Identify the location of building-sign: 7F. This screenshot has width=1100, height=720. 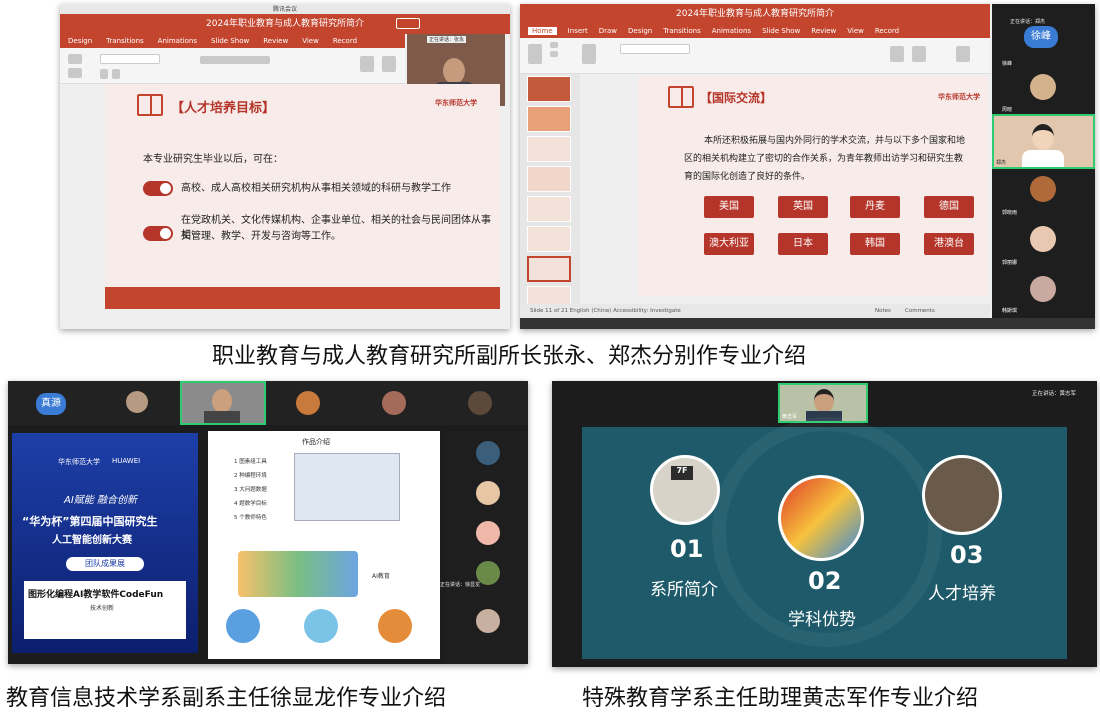
(682, 473).